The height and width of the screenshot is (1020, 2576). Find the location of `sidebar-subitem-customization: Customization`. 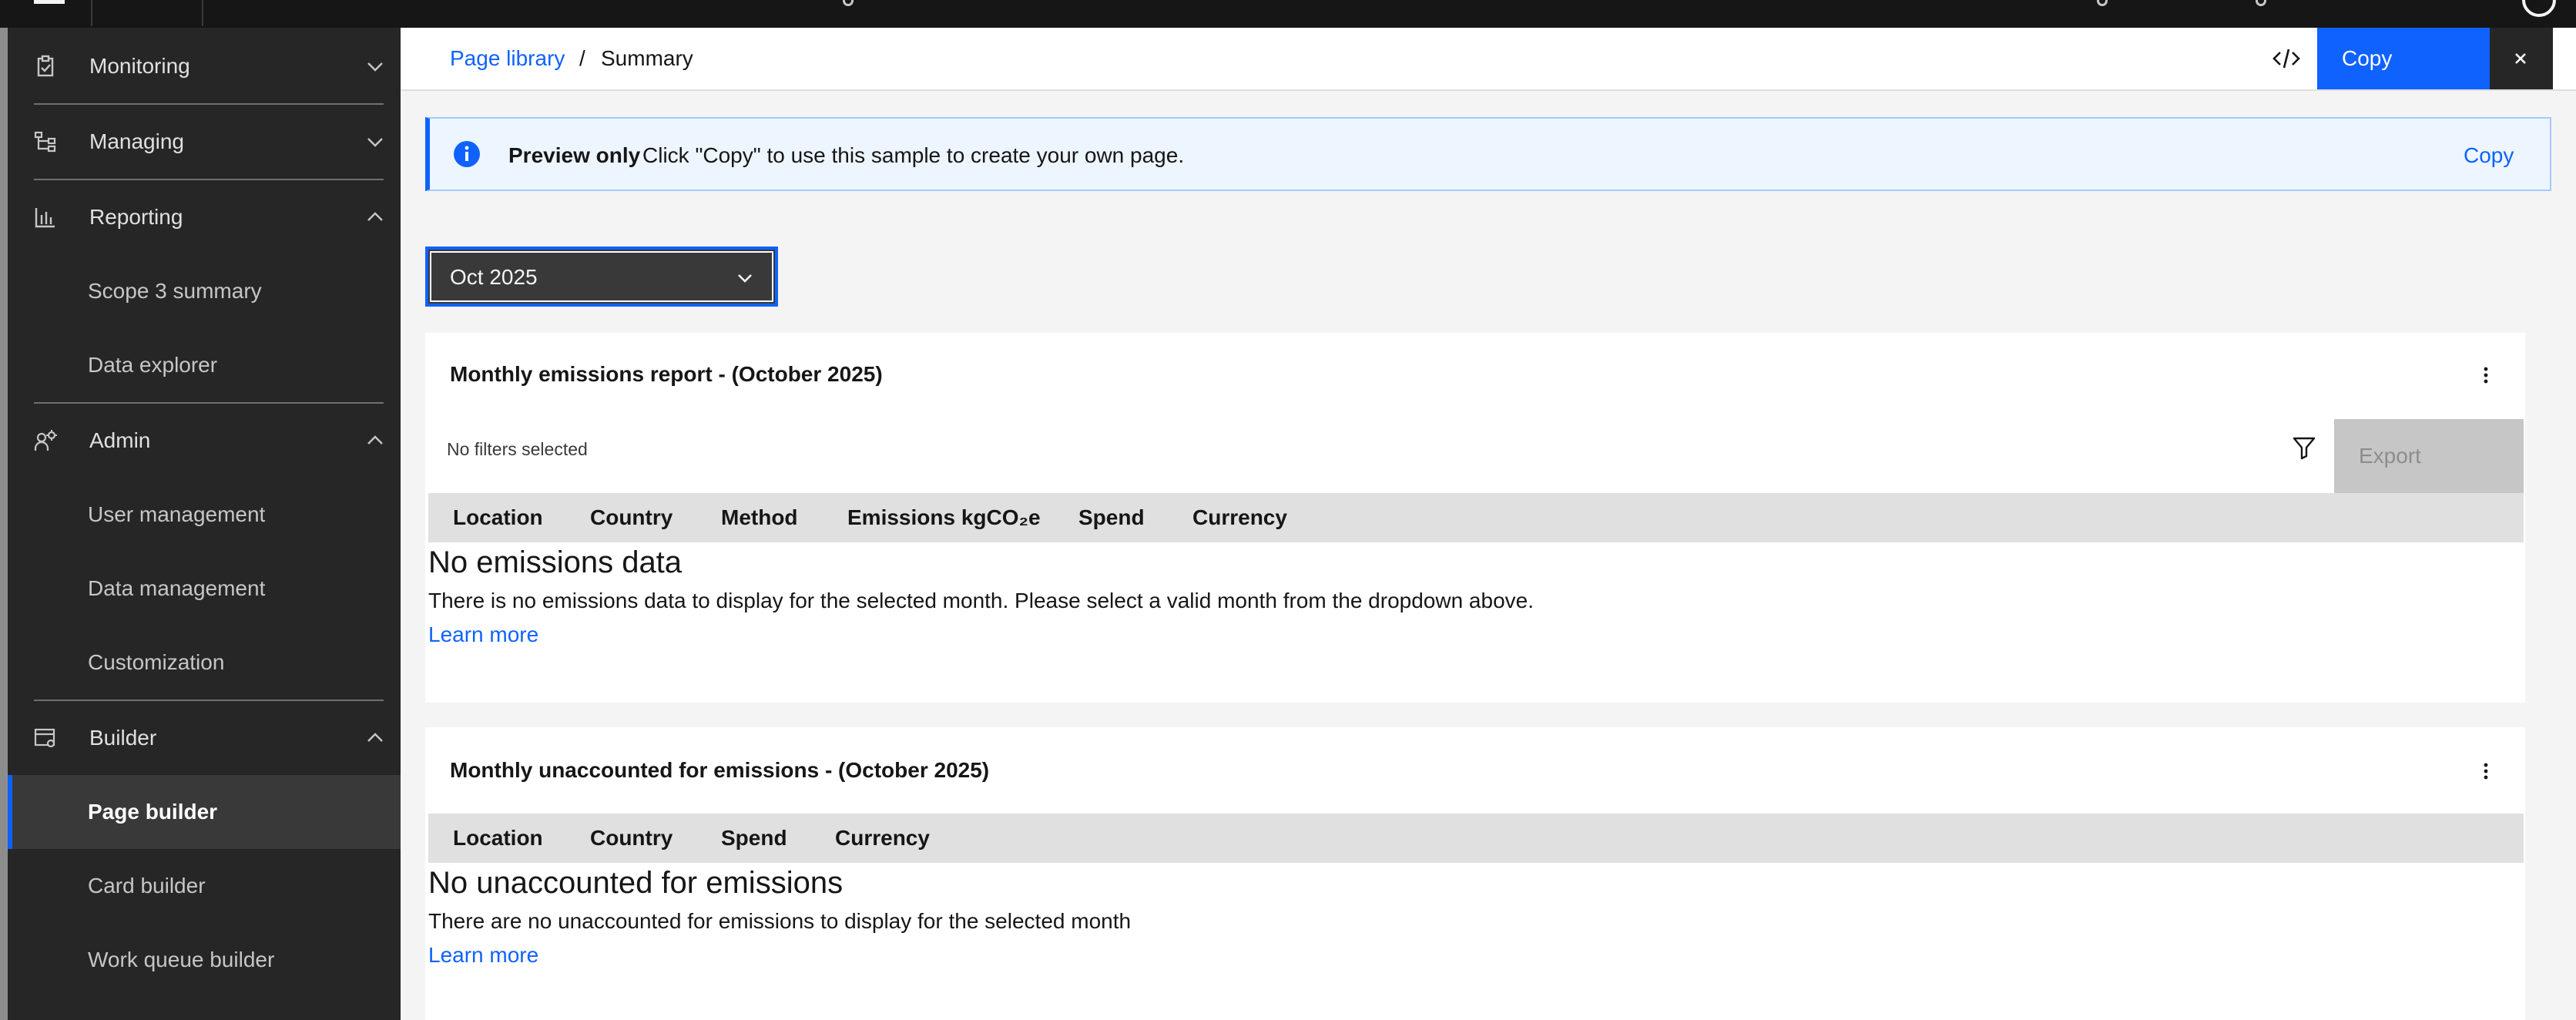

sidebar-subitem-customization: Customization is located at coordinates (204, 663).